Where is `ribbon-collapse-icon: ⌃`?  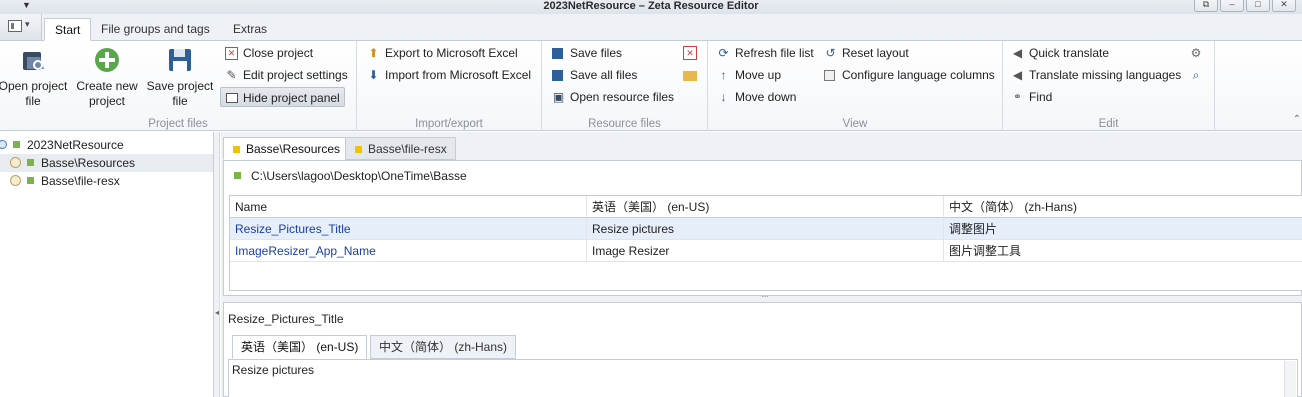 ribbon-collapse-icon: ⌃ is located at coordinates (1296, 120).